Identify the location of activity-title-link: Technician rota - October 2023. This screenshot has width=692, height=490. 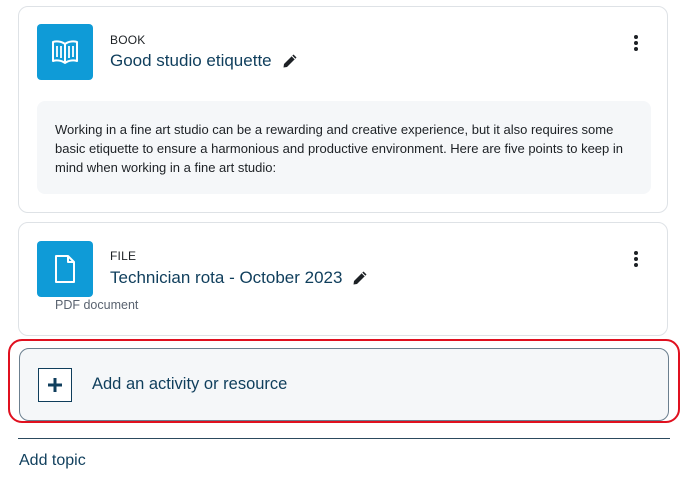
(226, 278).